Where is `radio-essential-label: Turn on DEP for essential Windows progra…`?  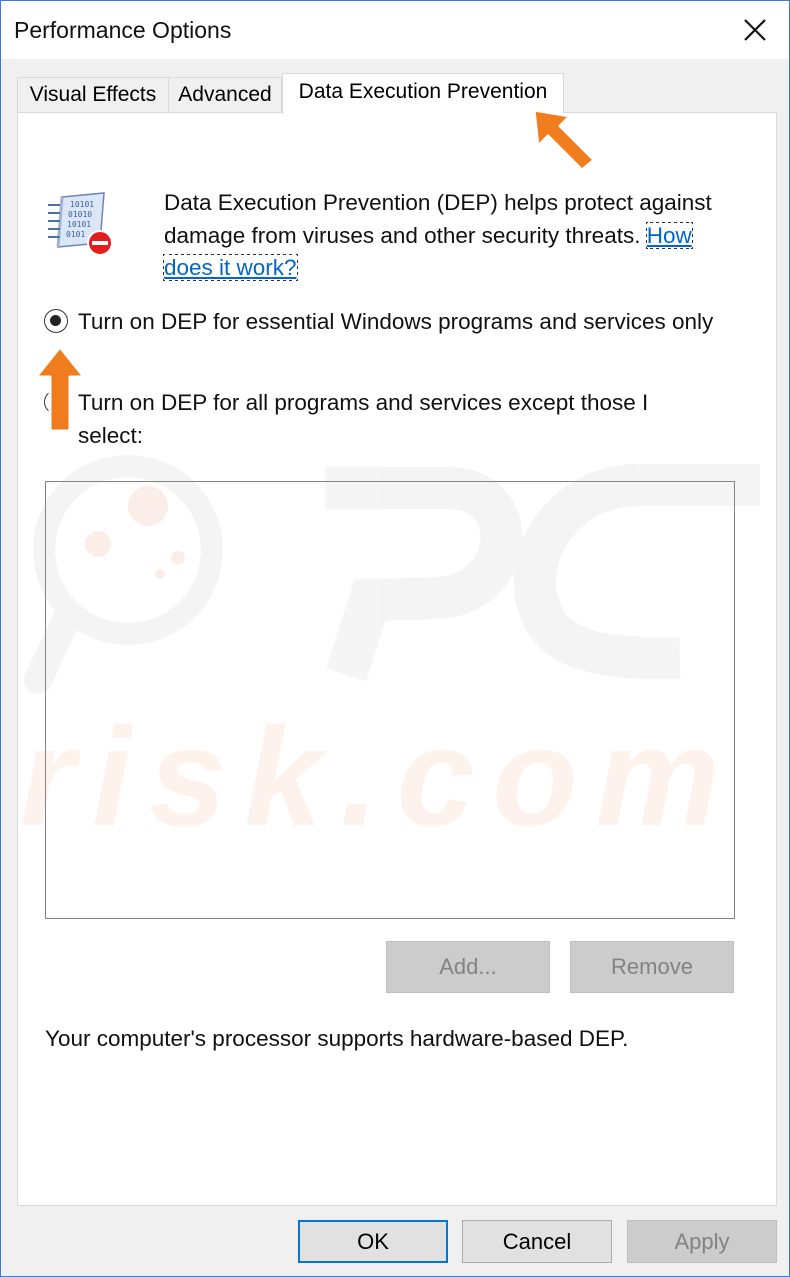
radio-essential-label: Turn on DEP for essential Windows progra… is located at coordinates (396, 321).